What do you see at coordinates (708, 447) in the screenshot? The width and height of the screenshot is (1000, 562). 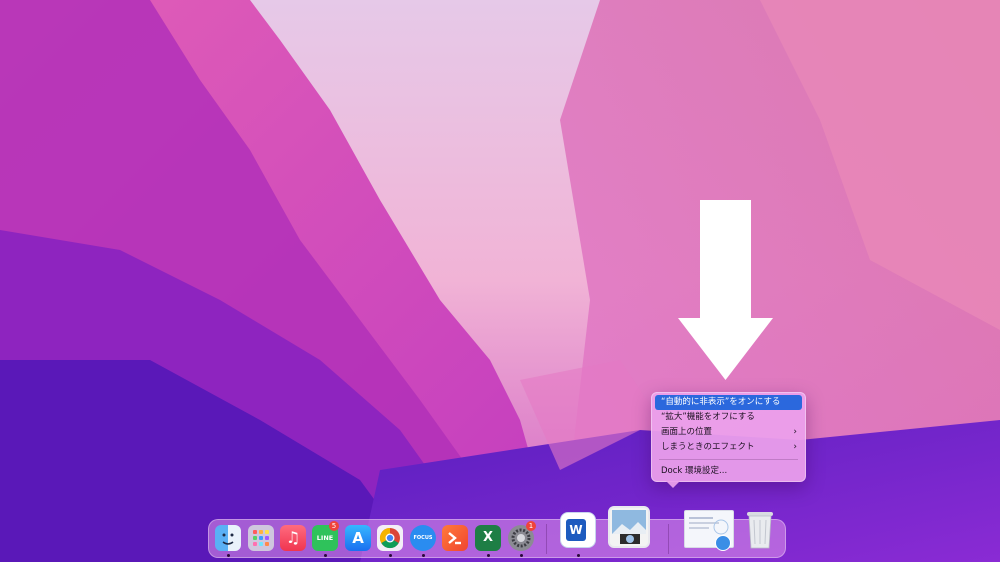 I see `menu-item-label: しまうときのエフェクト` at bounding box center [708, 447].